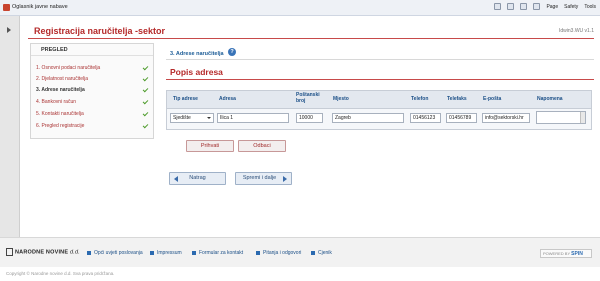 The width and height of the screenshot is (600, 281). Describe the element at coordinates (557, 253) in the screenshot. I see `powered-label: POWERED BY` at that location.